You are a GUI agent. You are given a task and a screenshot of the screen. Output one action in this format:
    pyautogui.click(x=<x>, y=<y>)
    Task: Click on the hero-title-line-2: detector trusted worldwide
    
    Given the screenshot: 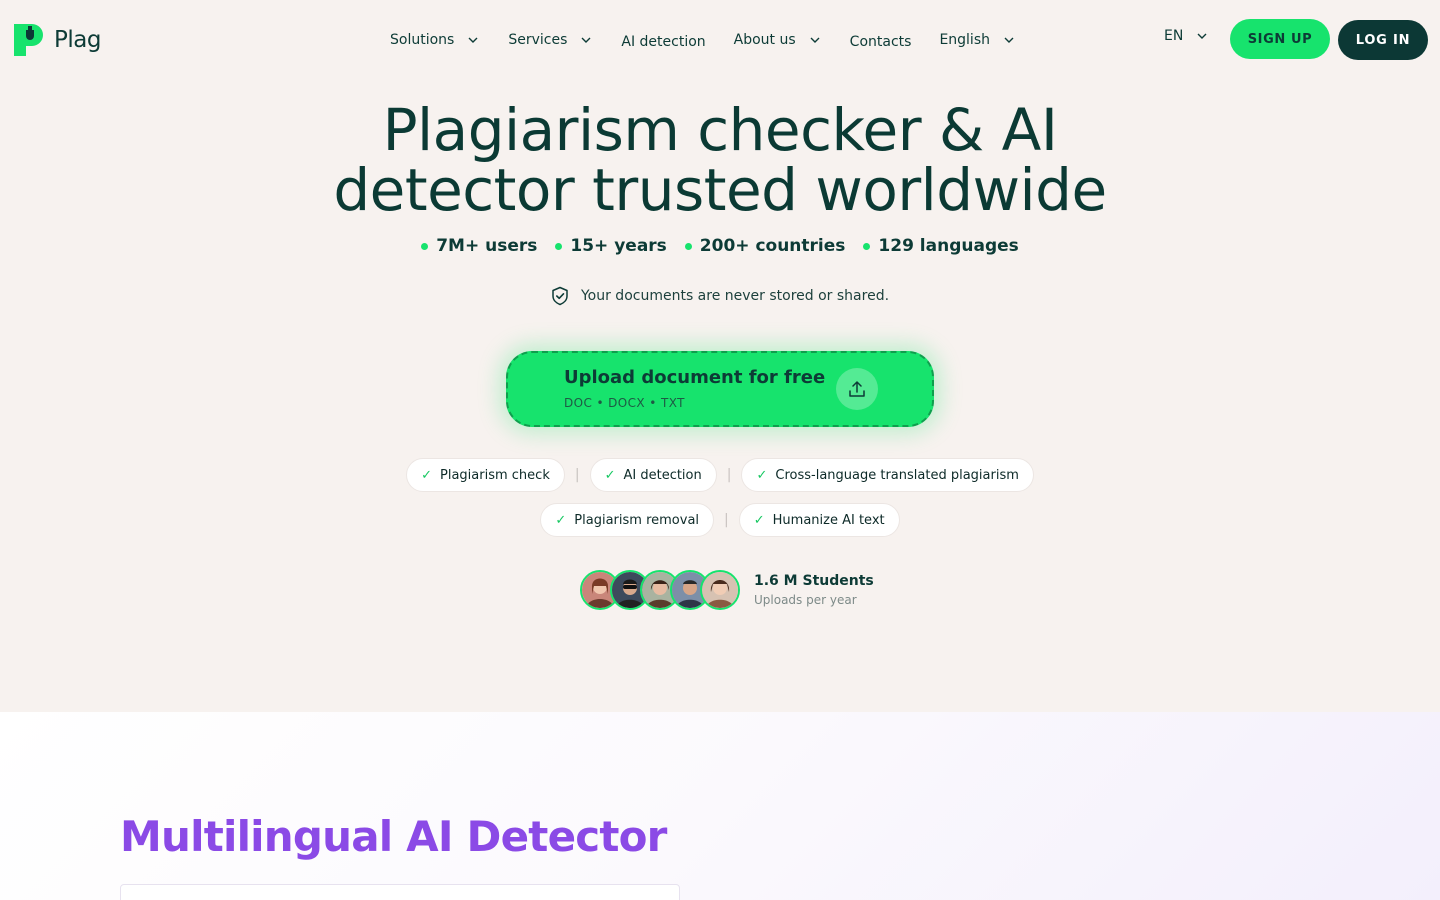 What is the action you would take?
    pyautogui.click(x=720, y=190)
    